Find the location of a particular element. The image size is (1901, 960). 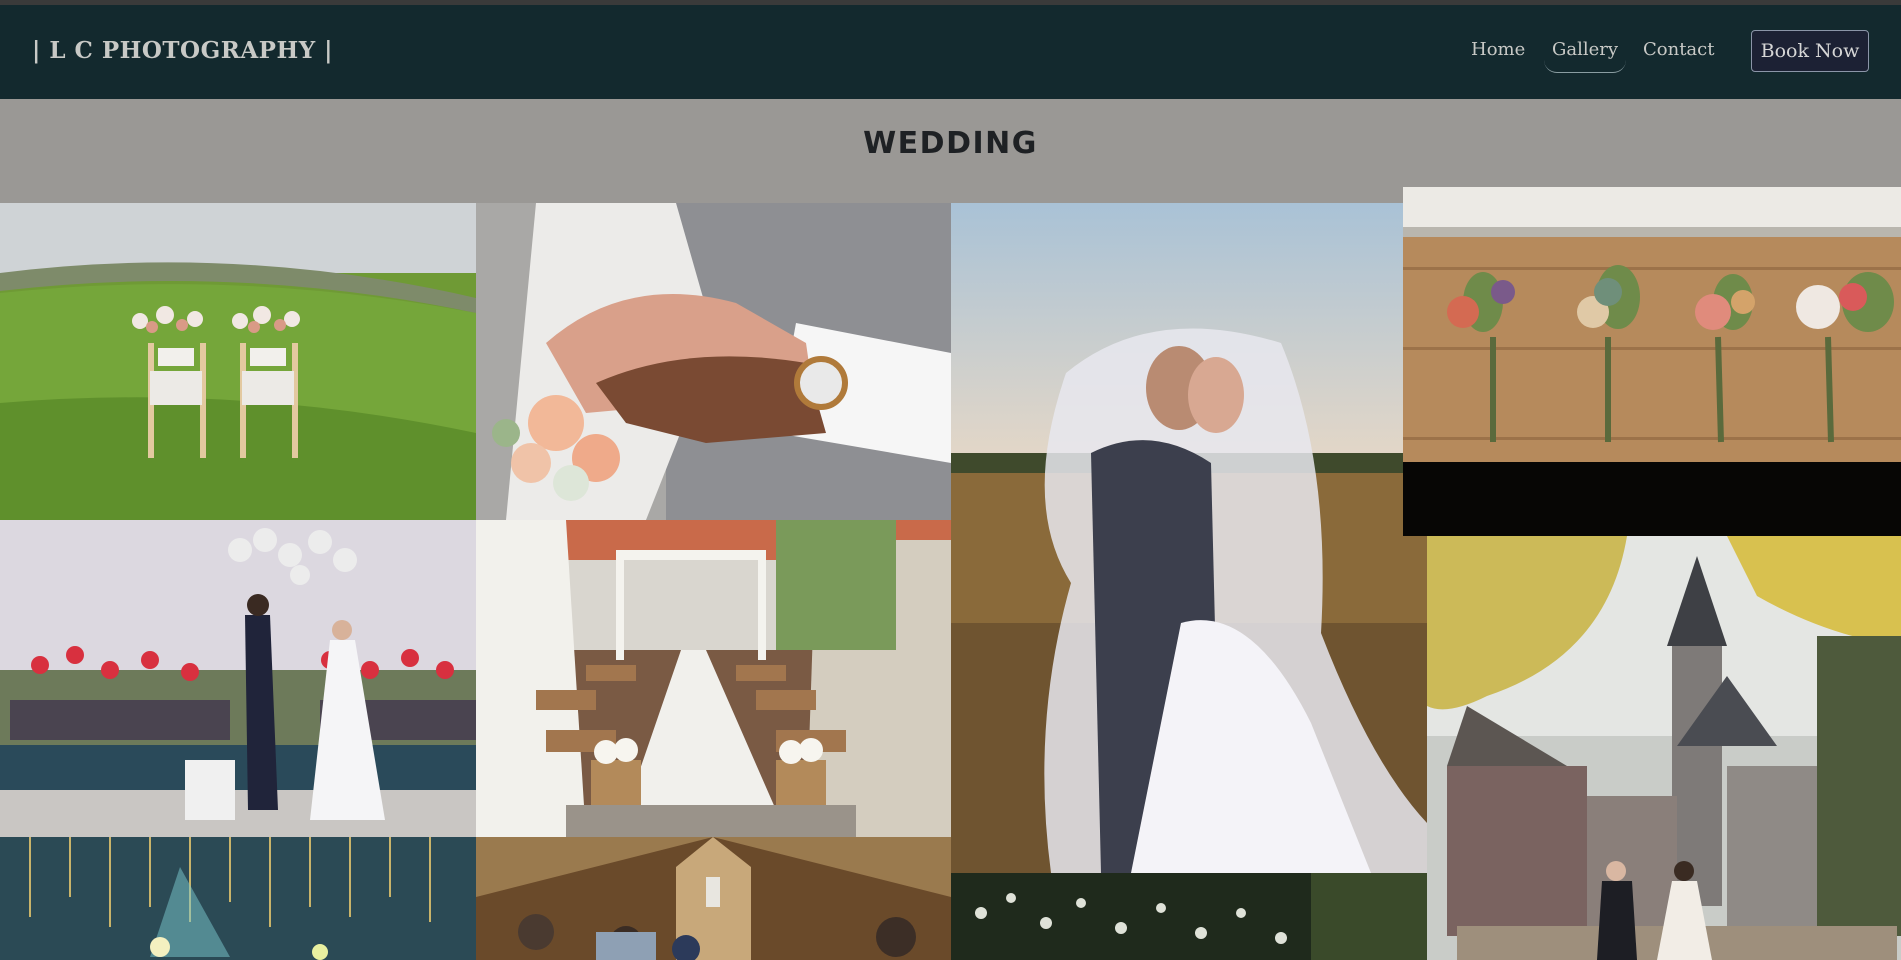

photo-dancing-hall is located at coordinates (713, 898).